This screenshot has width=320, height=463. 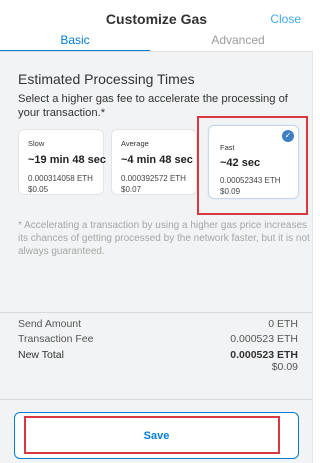 What do you see at coordinates (288, 136) in the screenshot?
I see `checkmark-icon: ✓` at bounding box center [288, 136].